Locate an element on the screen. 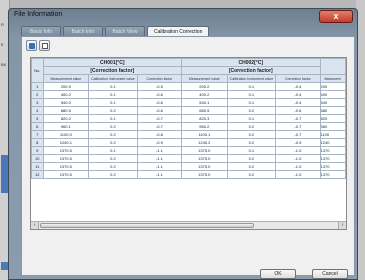 Image resolution: width=365 pixels, height=280 pixels. table-cell: 540.1 is located at coordinates (204, 102).